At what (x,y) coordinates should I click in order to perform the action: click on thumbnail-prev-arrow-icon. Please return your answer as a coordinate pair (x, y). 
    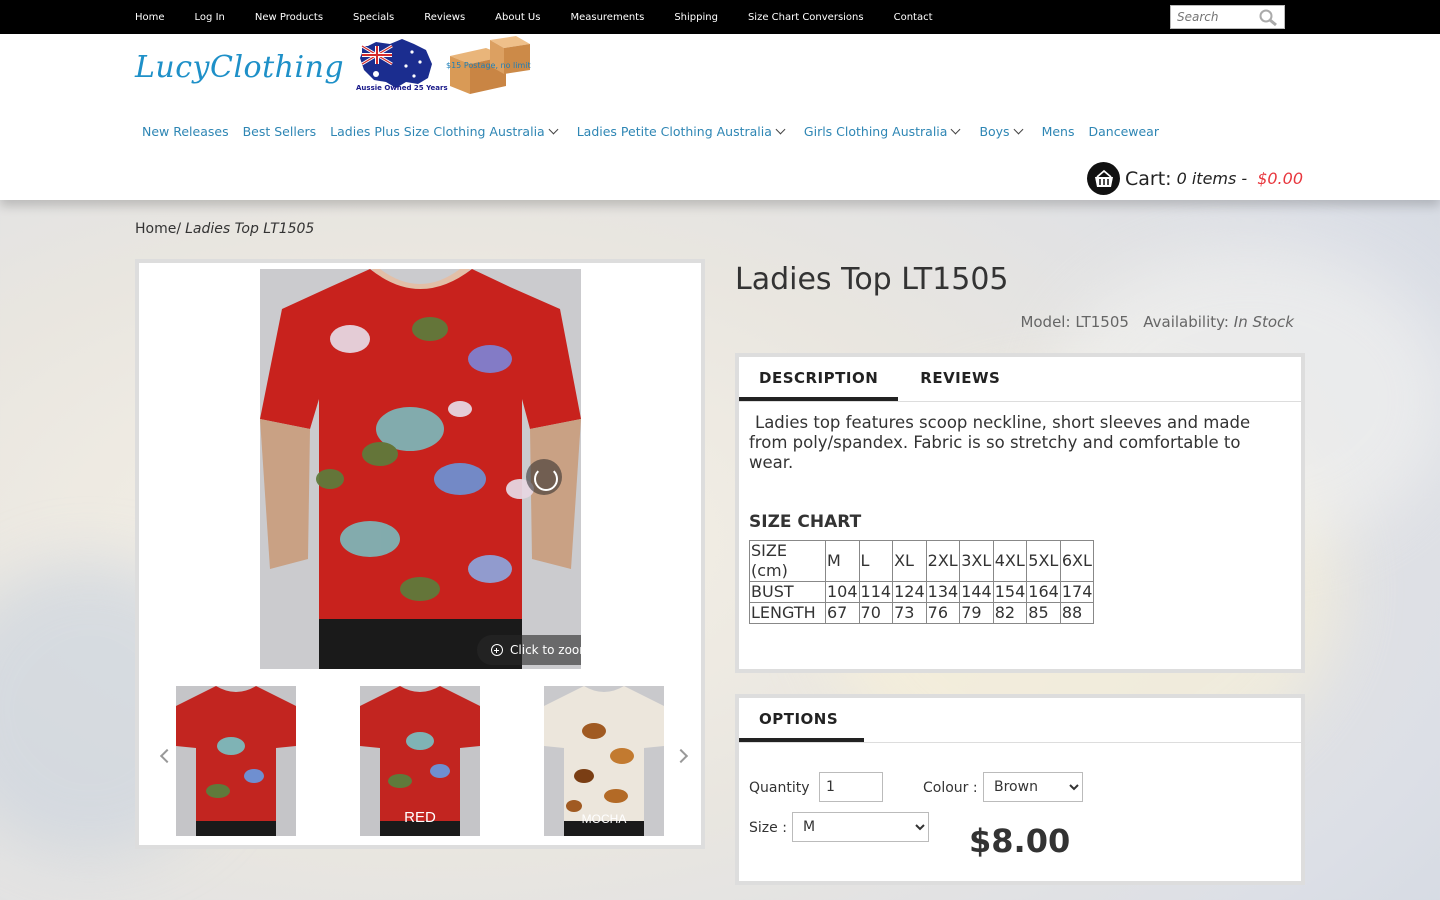
    Looking at the image, I should click on (167, 756).